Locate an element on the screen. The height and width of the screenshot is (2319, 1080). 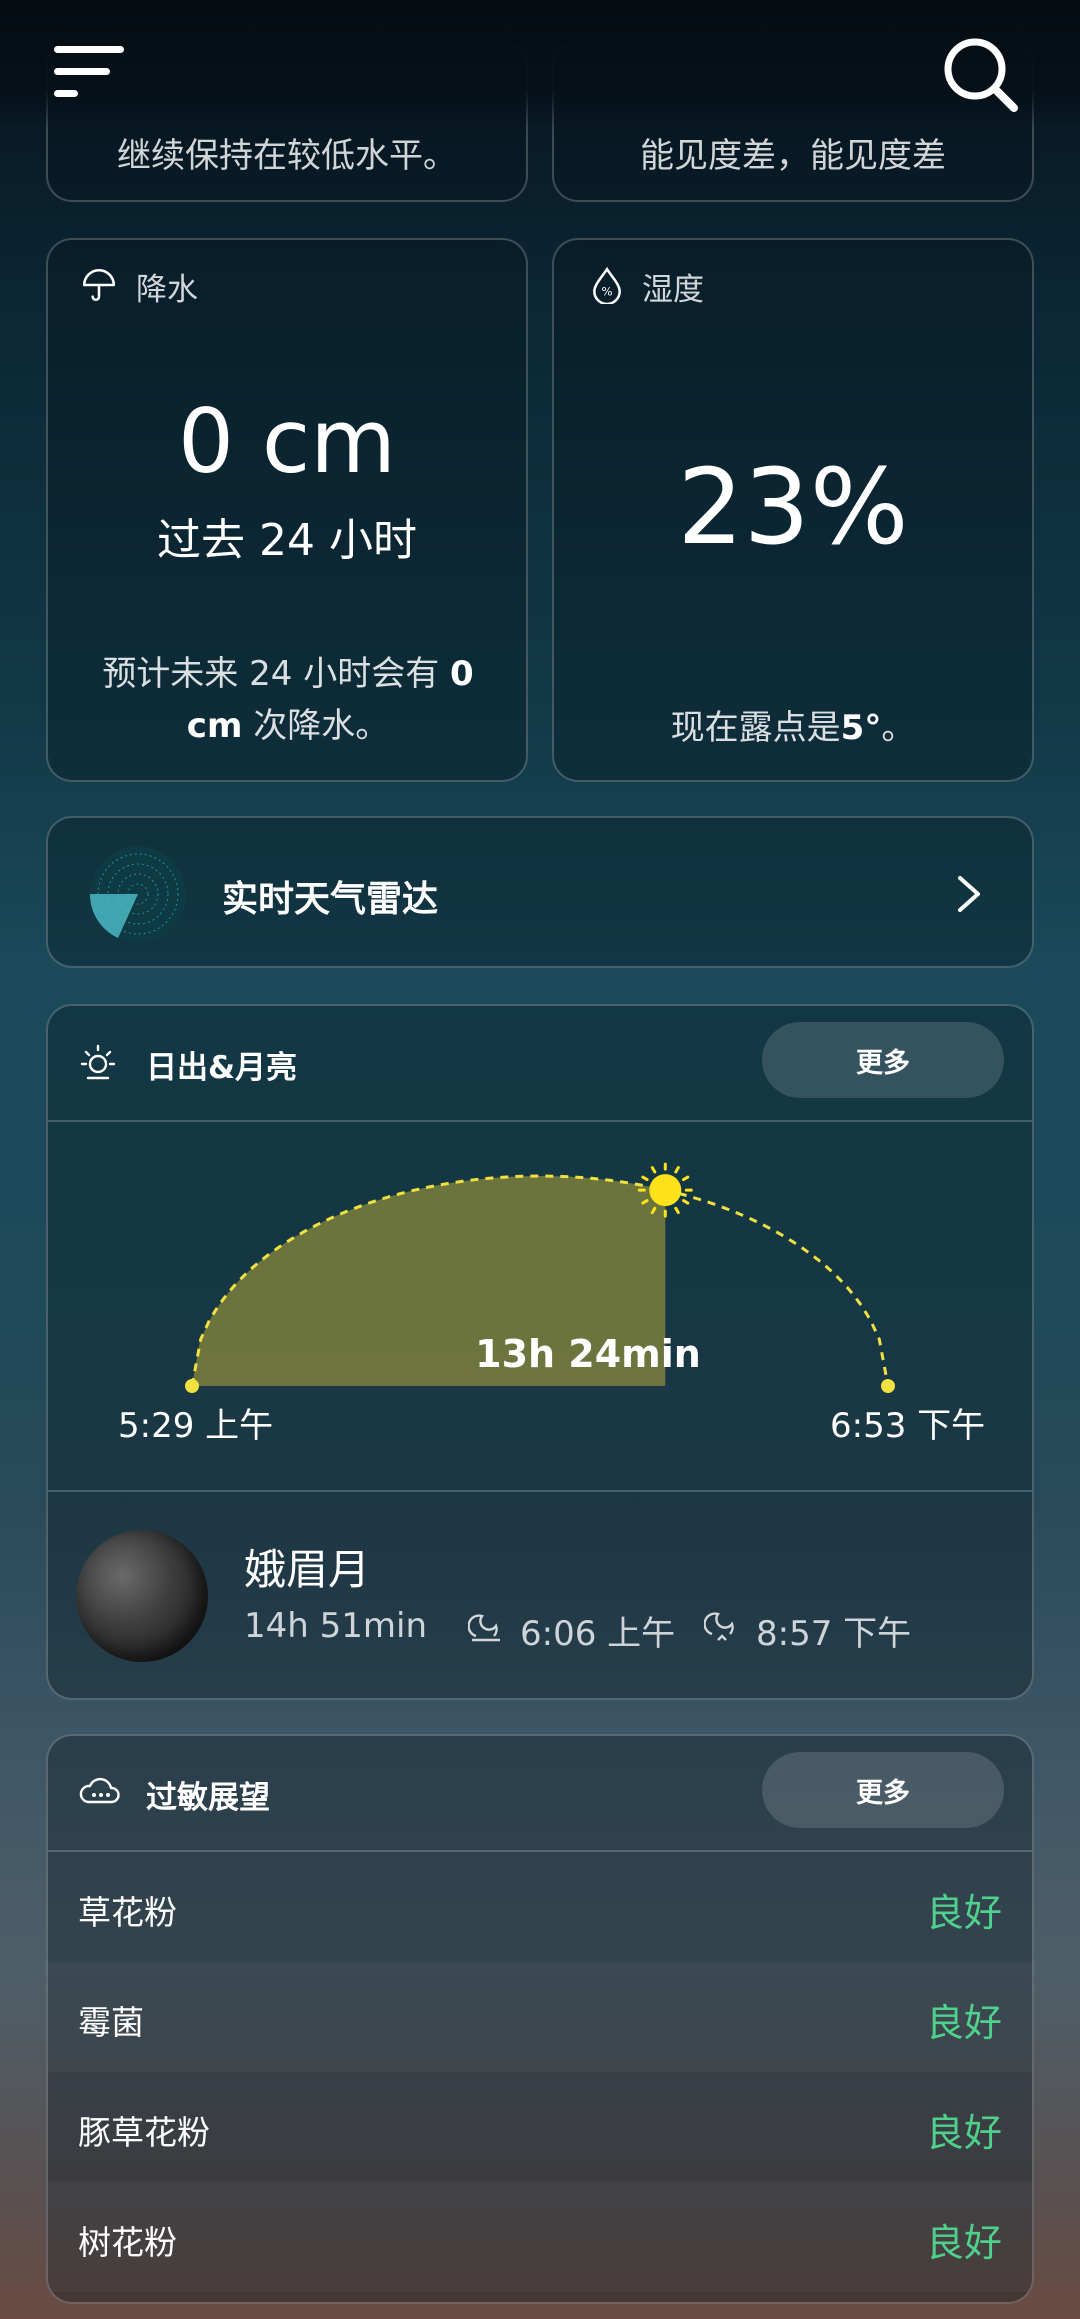
chevron-right-icon is located at coordinates (969, 894).